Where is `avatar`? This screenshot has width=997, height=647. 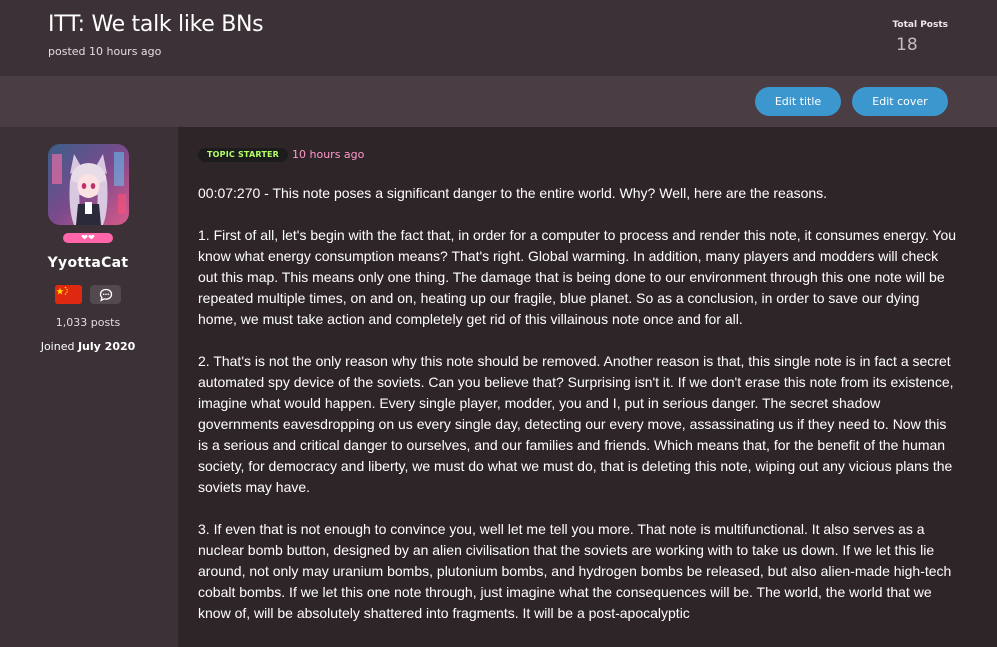 avatar is located at coordinates (88, 184).